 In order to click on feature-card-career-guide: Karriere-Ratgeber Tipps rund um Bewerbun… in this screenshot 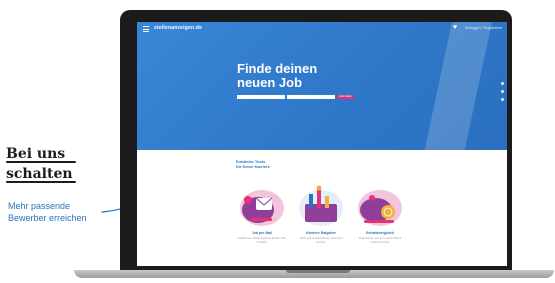, I will do `click(321, 219)`.